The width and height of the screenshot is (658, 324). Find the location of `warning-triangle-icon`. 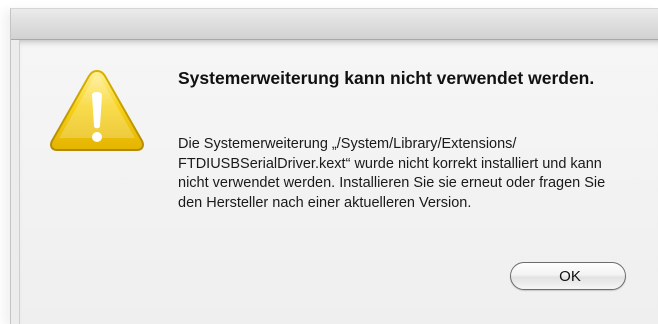

warning-triangle-icon is located at coordinates (97, 110).